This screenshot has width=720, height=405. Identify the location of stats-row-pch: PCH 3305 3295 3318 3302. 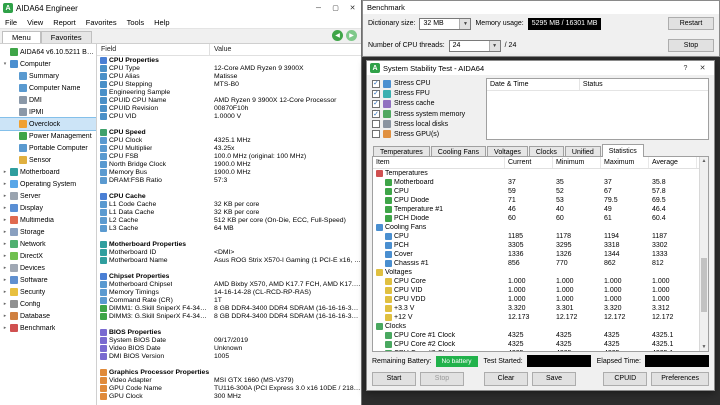
(536, 245).